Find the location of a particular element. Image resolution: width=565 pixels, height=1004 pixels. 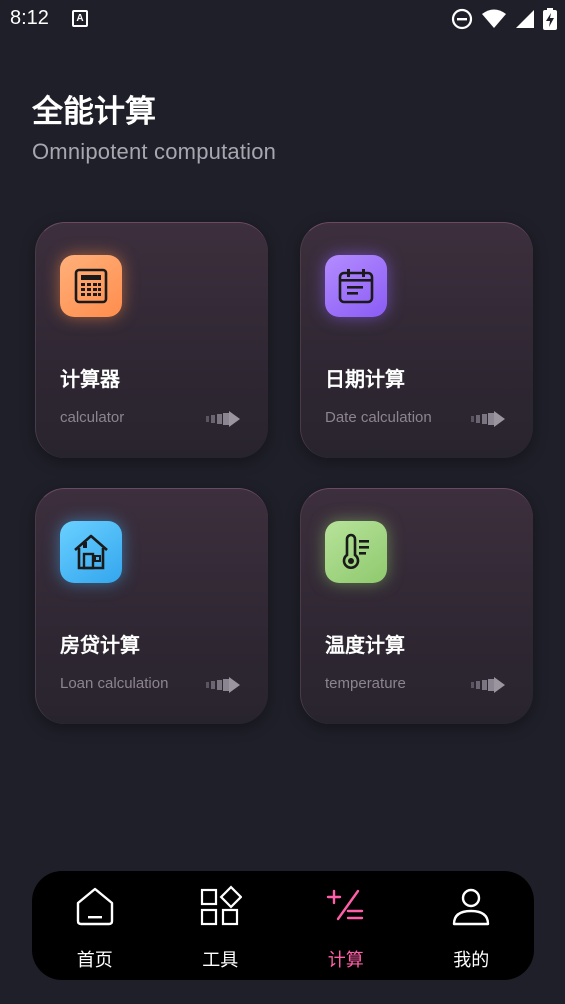

nav-item-tools: 工具 is located at coordinates (221, 925).